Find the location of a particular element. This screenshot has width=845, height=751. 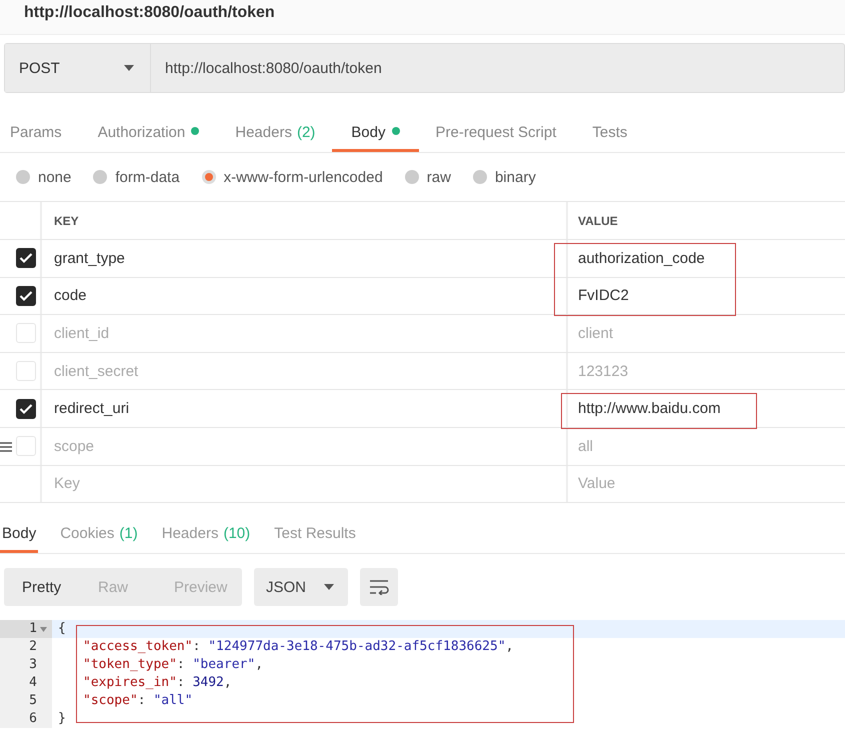

code-line: "scope": "all" is located at coordinates (138, 701).